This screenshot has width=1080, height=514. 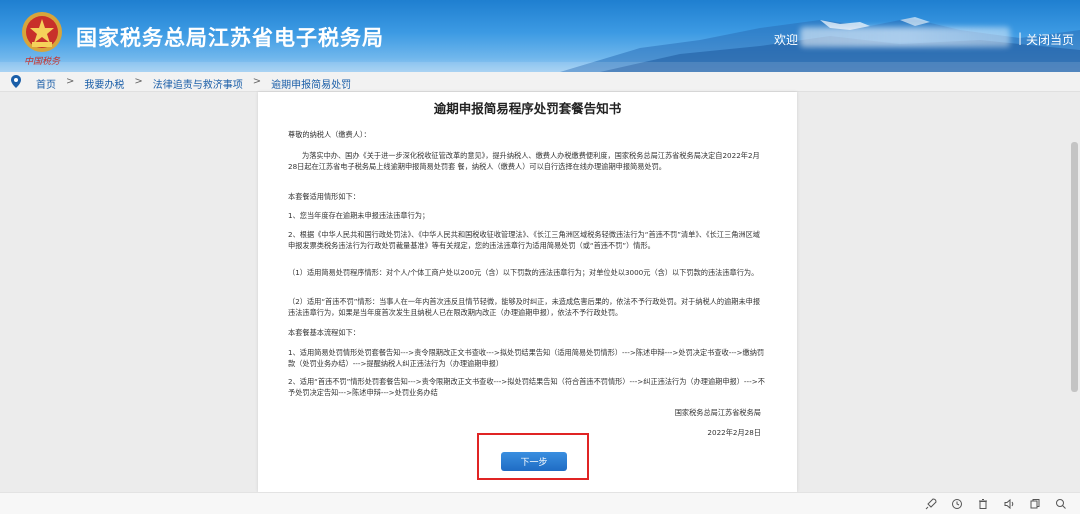 I want to click on tax-emblem-icon, so click(x=42, y=32).